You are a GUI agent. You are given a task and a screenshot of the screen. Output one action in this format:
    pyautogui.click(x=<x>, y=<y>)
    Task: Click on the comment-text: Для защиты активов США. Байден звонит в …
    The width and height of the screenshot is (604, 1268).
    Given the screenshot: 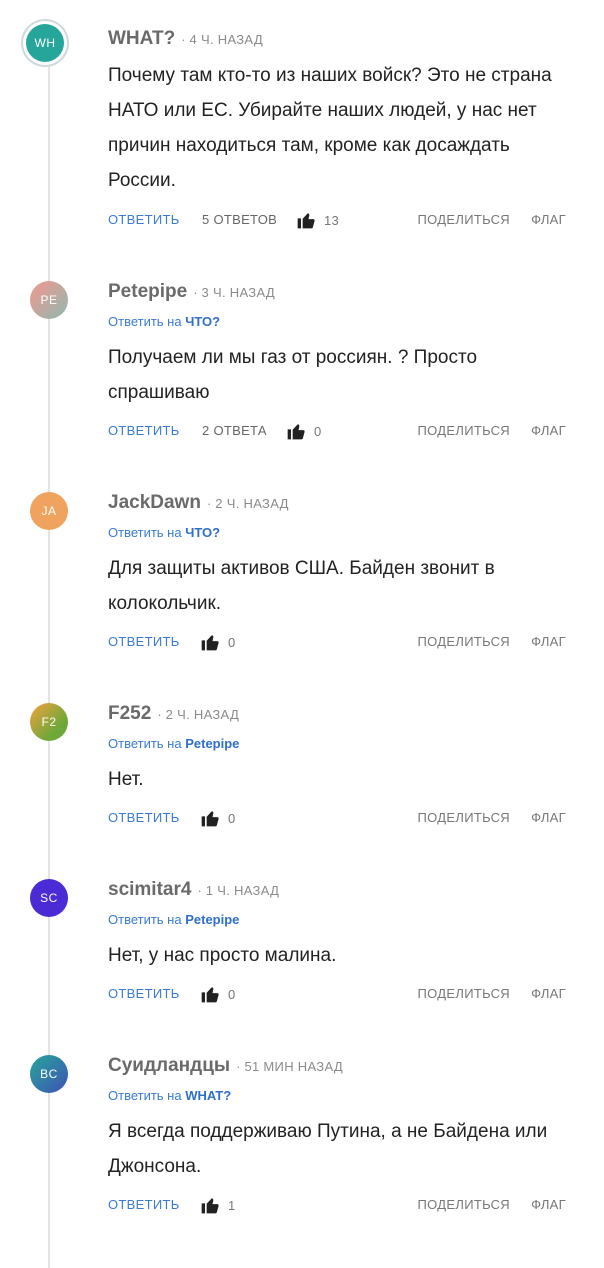 What is the action you would take?
    pyautogui.click(x=301, y=586)
    